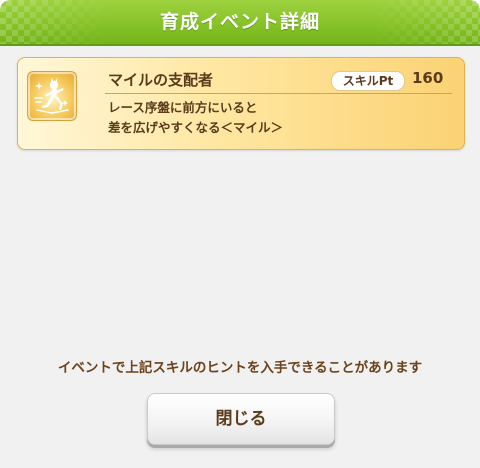 The image size is (480, 468). I want to click on skill-pt-badge: スキルPt, so click(368, 81).